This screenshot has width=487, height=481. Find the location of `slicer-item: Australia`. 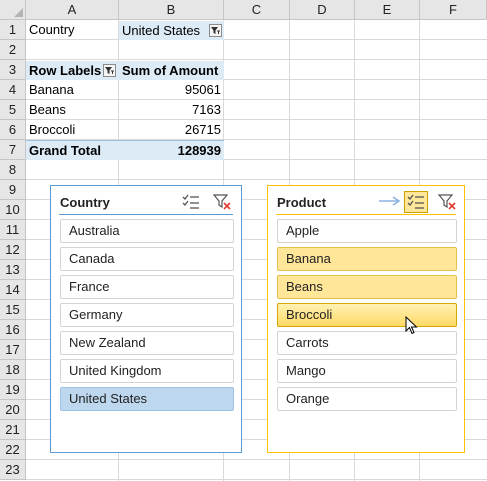

slicer-item: Australia is located at coordinates (147, 231).